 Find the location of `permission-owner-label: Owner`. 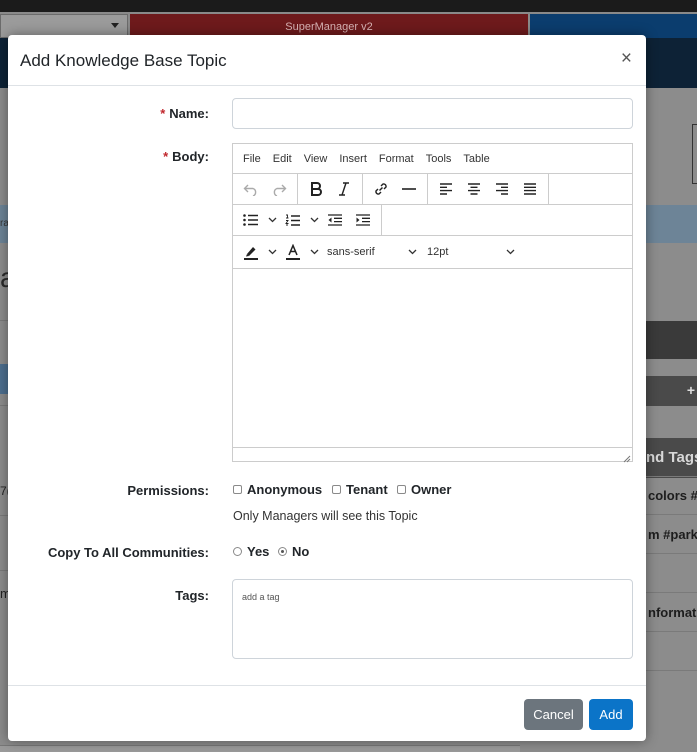

permission-owner-label: Owner is located at coordinates (431, 489).